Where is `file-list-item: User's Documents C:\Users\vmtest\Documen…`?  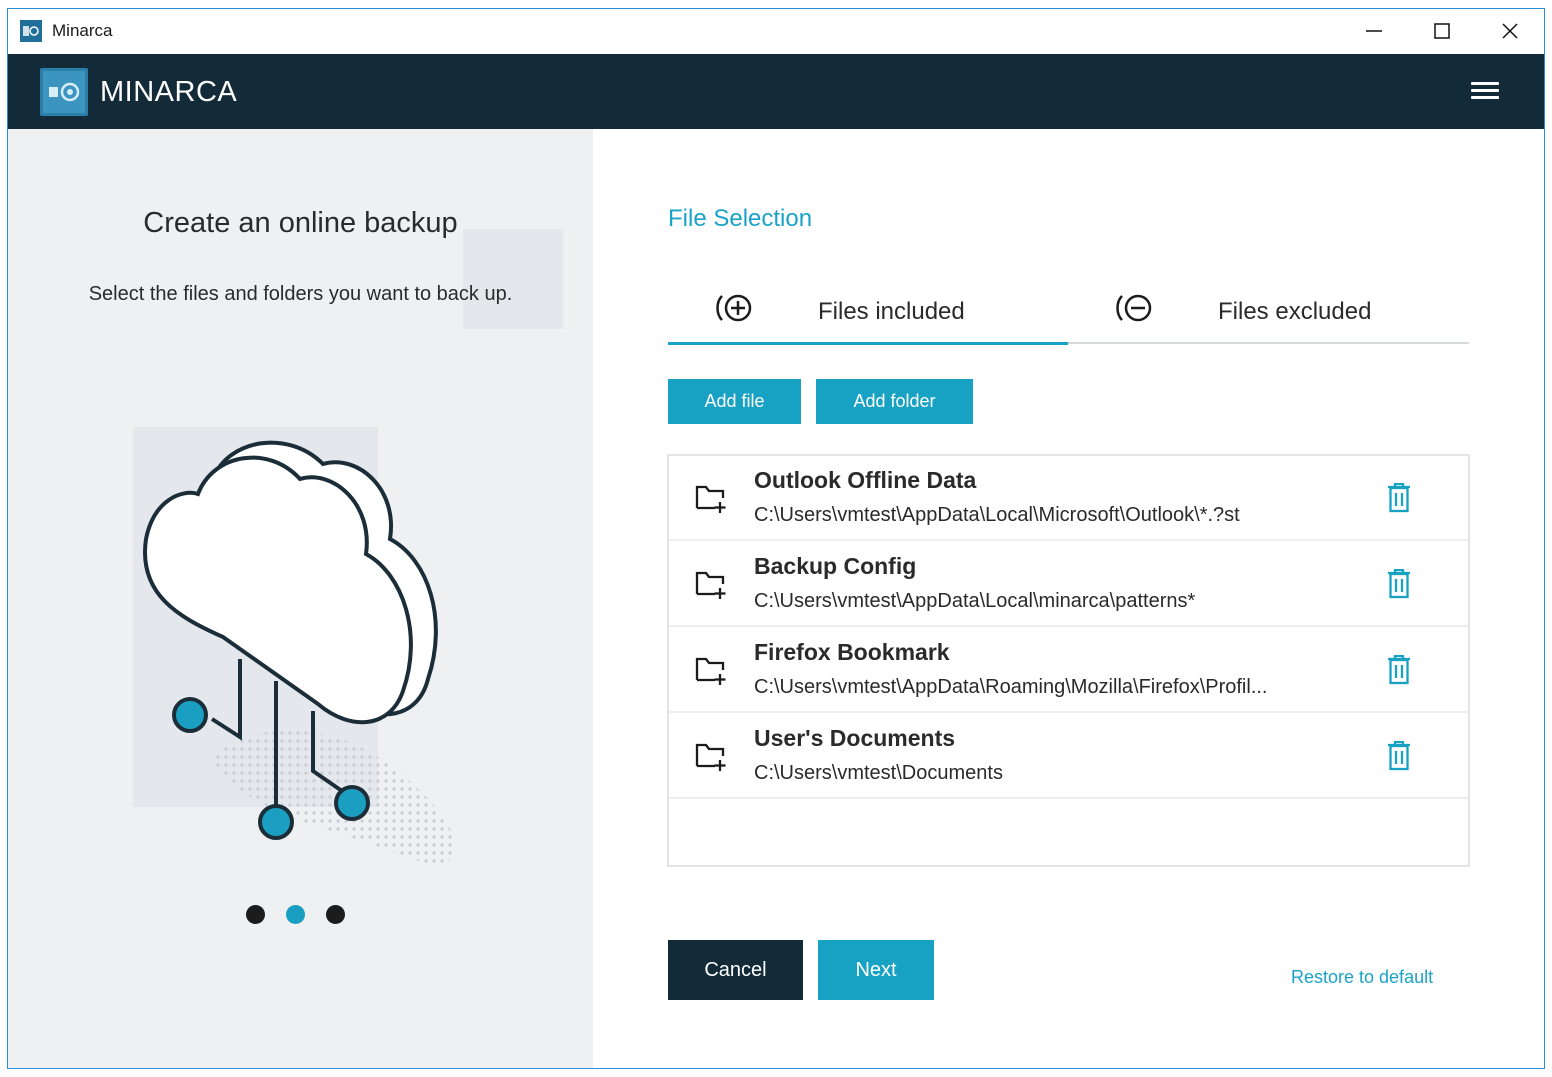
file-list-item: User's Documents C:\Users\vmtest\Documen… is located at coordinates (1068, 756).